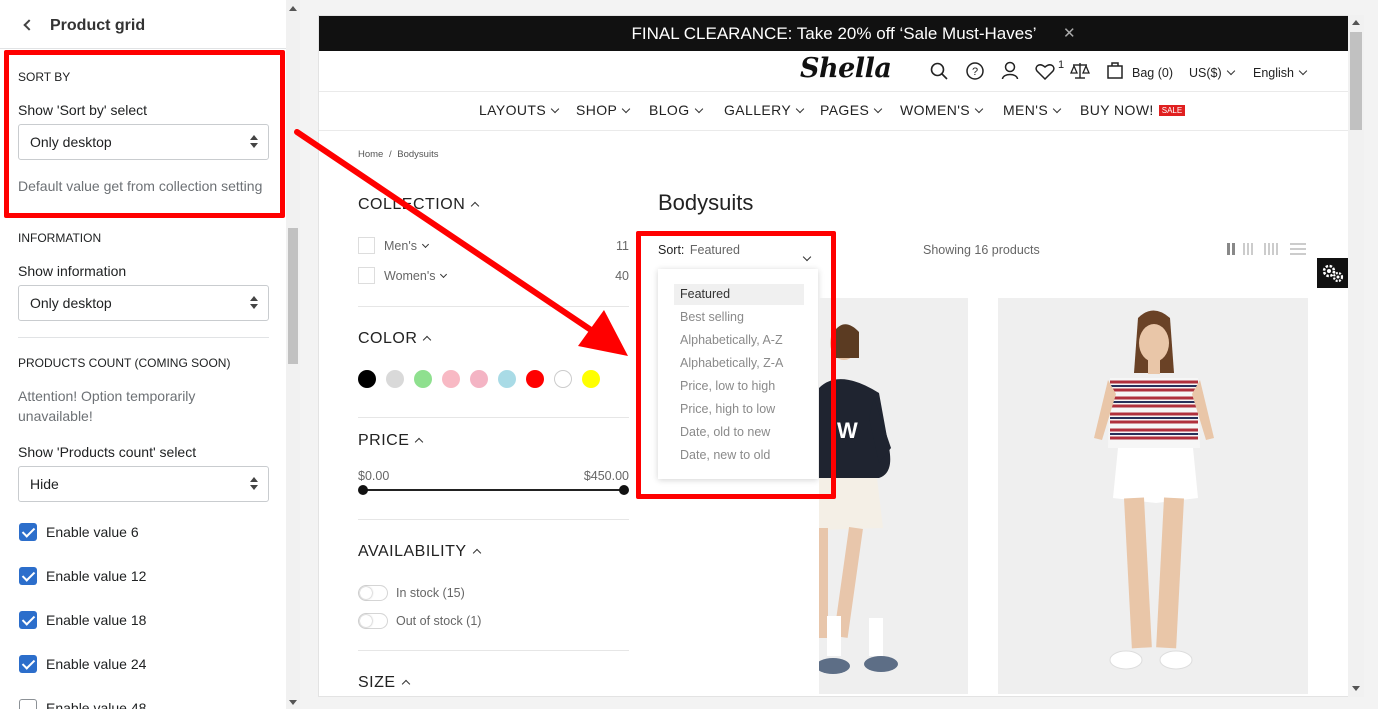  Describe the element at coordinates (1250, 249) in the screenshot. I see `grid-3-icon` at that location.